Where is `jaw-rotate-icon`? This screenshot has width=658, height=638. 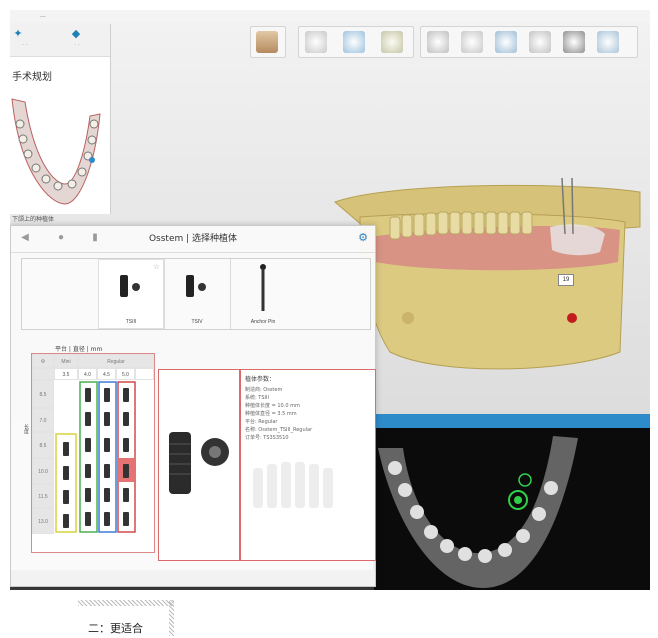
jaw-rotate-icon is located at coordinates (354, 42).